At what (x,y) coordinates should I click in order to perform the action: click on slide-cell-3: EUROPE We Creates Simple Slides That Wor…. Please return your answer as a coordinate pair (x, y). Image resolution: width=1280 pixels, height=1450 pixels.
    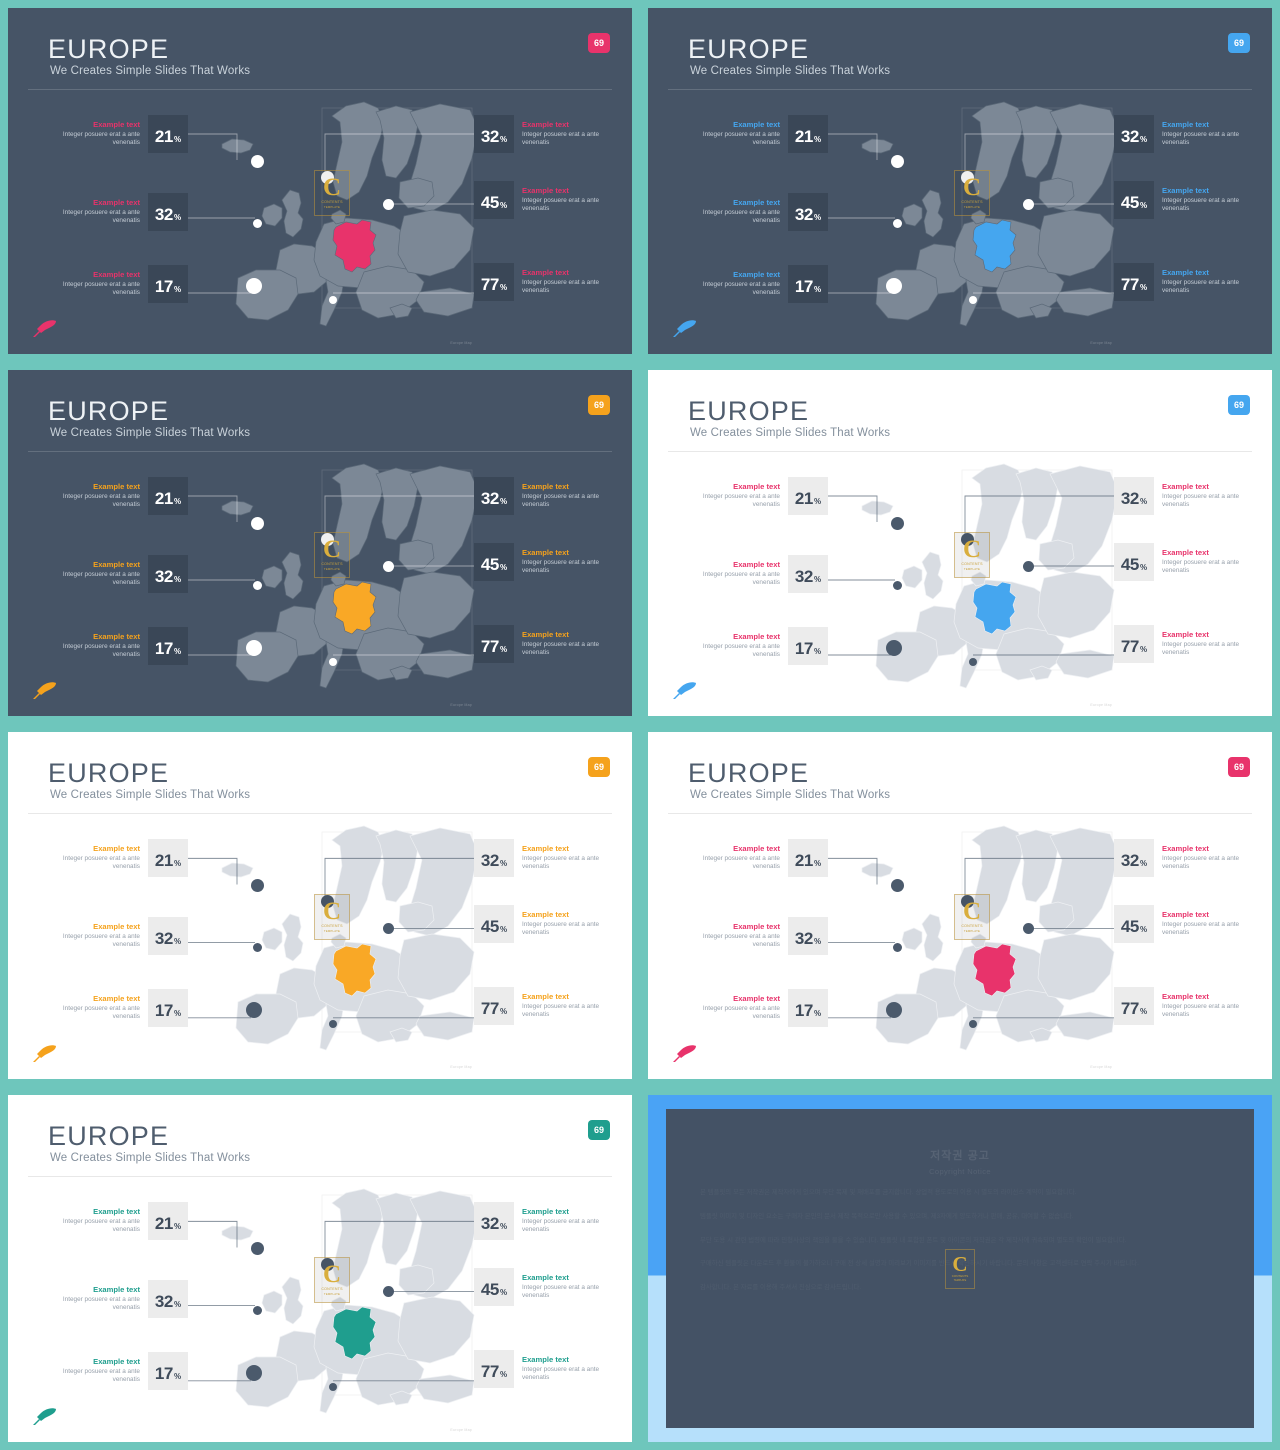
    Looking at the image, I should click on (320, 543).